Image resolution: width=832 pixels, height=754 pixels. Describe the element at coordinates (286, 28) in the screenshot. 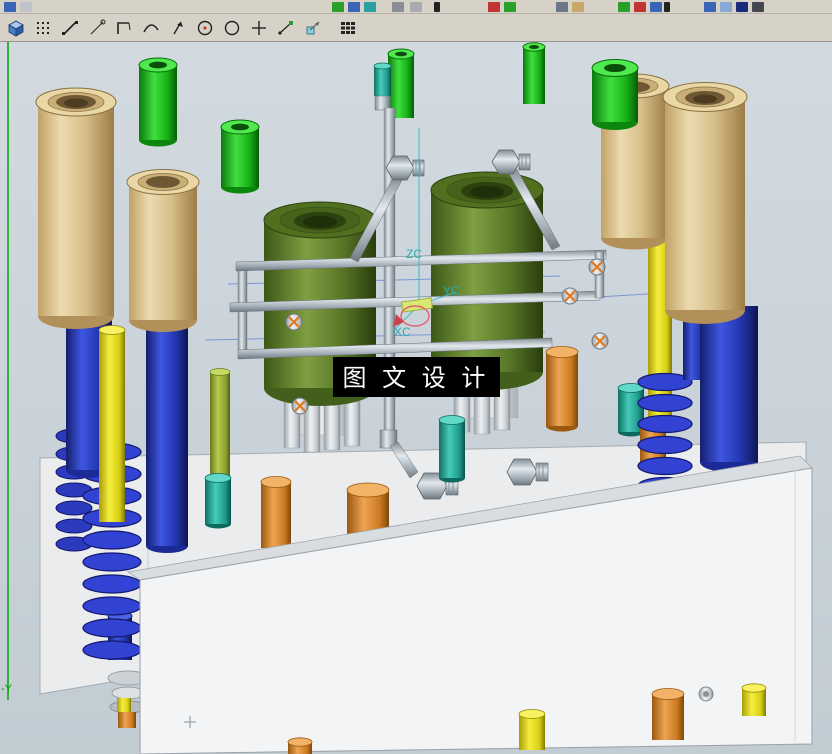

I see `two-point-line-icon` at that location.